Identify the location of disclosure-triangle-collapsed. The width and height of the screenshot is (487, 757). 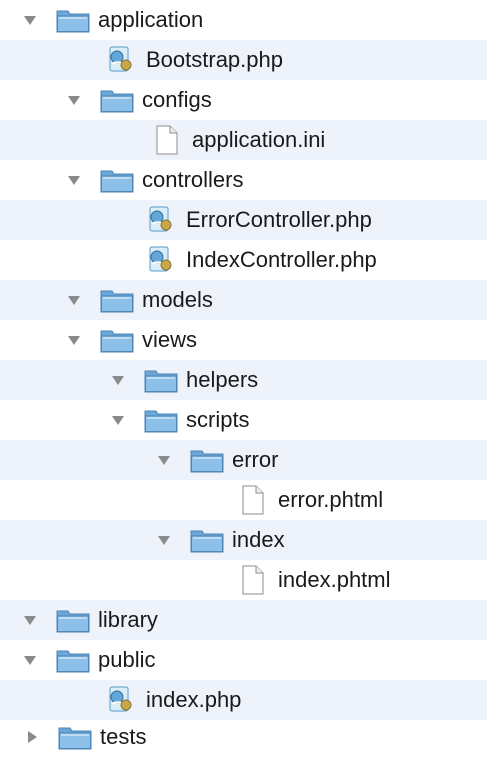
(32, 737).